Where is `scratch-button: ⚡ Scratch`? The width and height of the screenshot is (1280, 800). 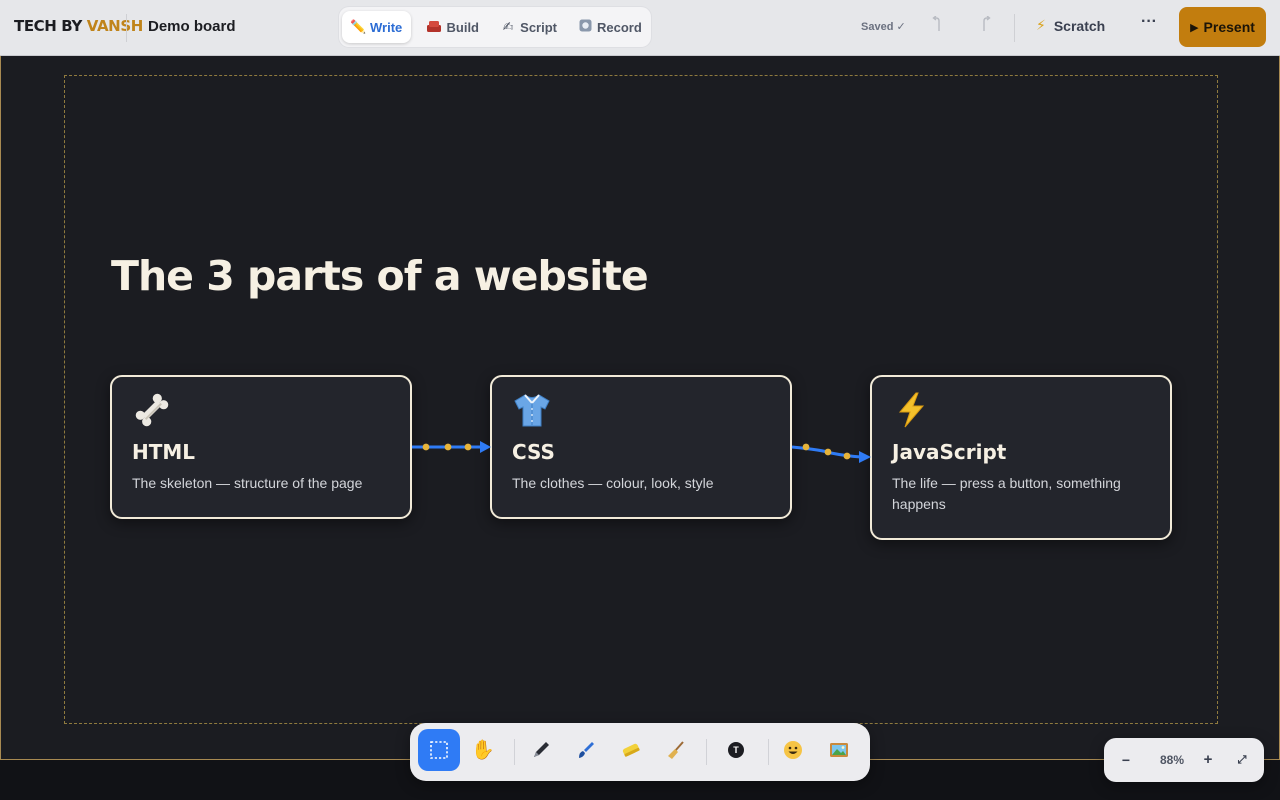
scratch-button: ⚡ Scratch is located at coordinates (1070, 25).